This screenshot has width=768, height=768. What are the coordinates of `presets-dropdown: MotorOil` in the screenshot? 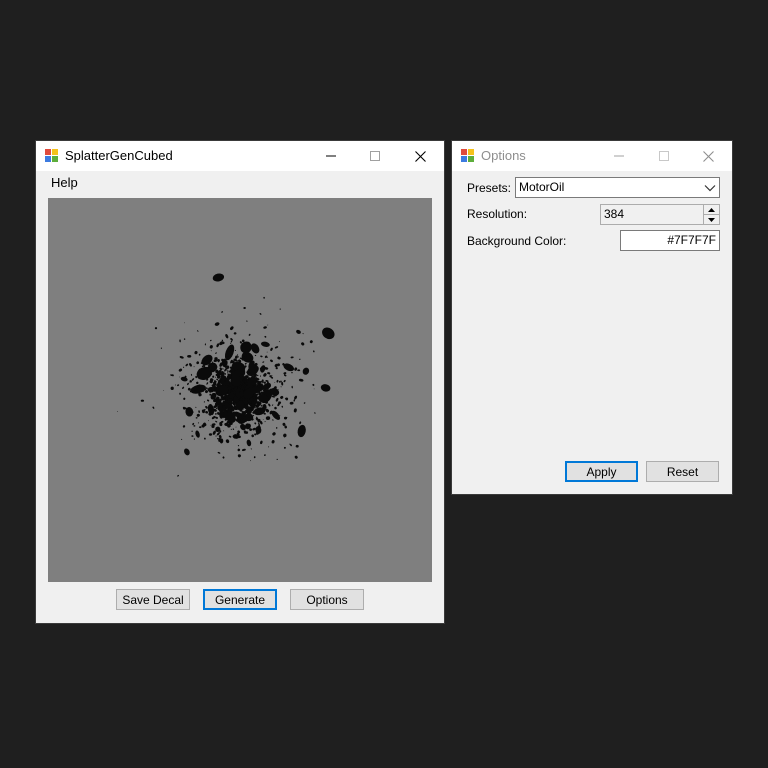 It's located at (617, 187).